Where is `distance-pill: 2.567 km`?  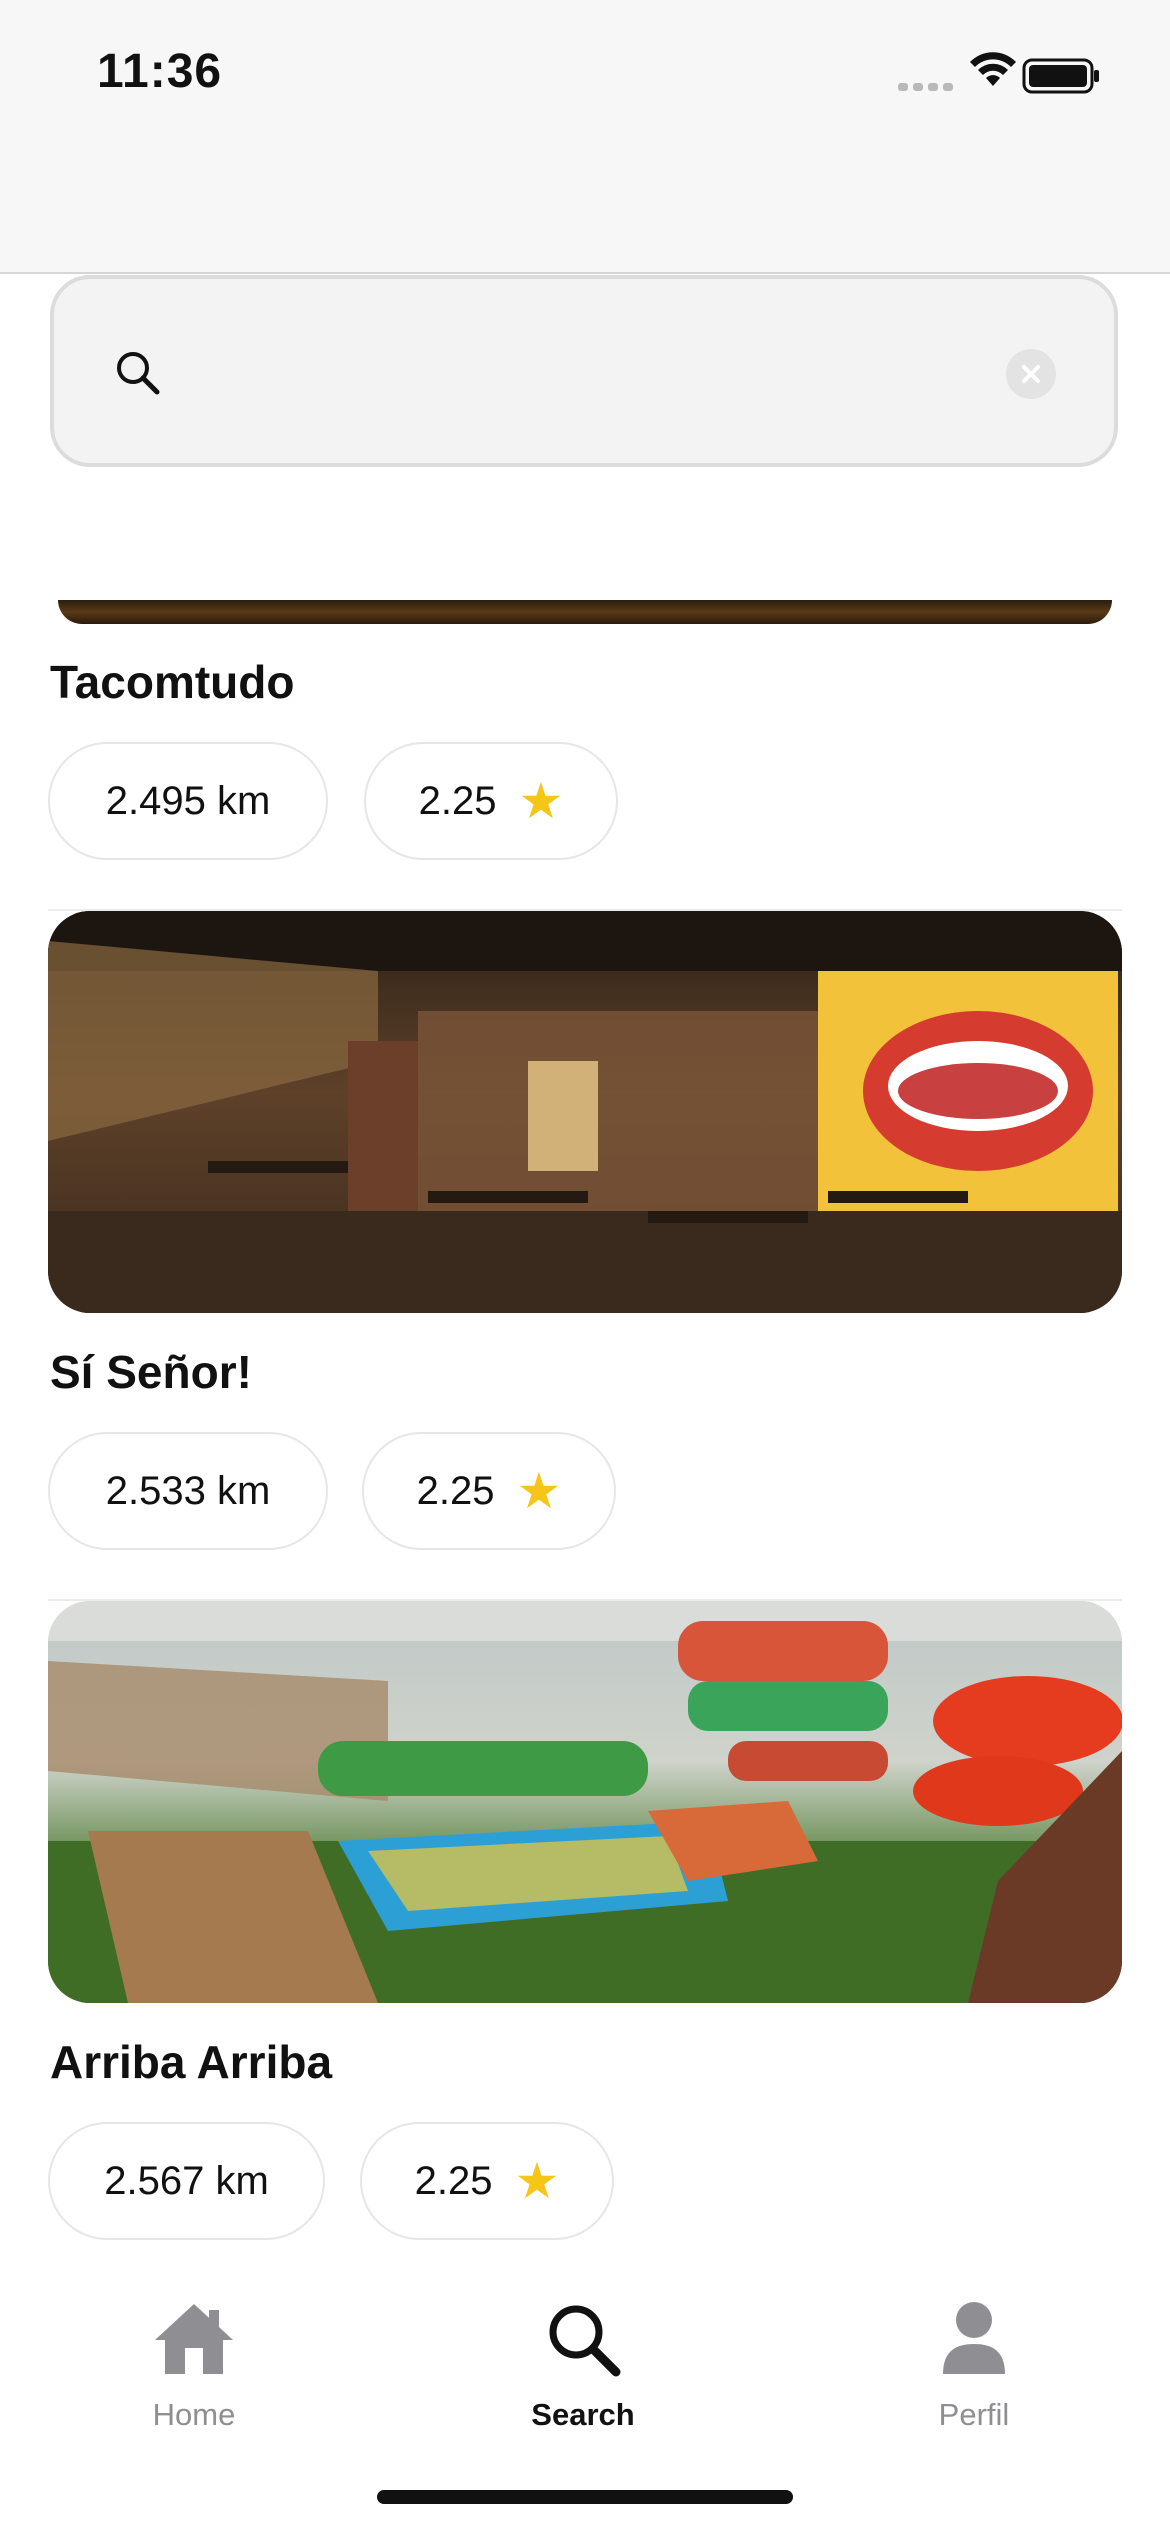 distance-pill: 2.567 km is located at coordinates (186, 2181).